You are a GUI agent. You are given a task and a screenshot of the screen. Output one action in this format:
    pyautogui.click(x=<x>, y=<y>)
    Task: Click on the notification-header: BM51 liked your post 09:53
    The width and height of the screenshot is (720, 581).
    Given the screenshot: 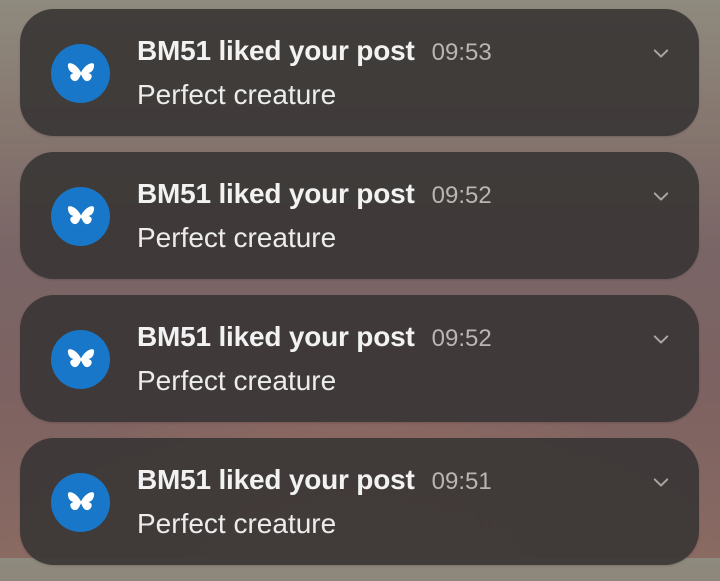 What is the action you would take?
    pyautogui.click(x=314, y=51)
    